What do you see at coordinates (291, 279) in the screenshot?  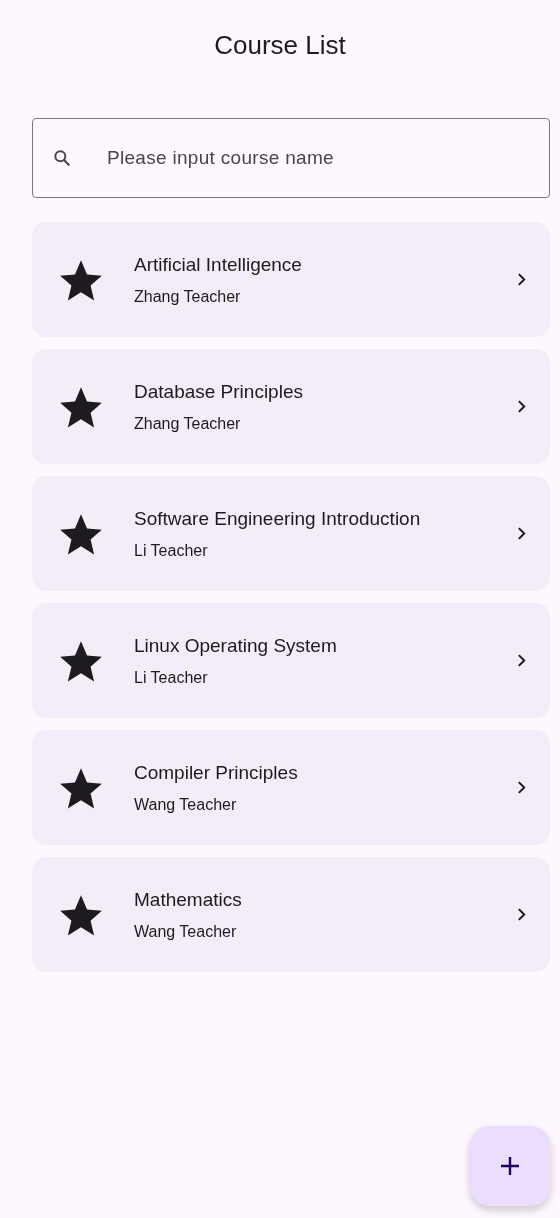 I see `course-card: Artificial Intelligence Zhang Teacher` at bounding box center [291, 279].